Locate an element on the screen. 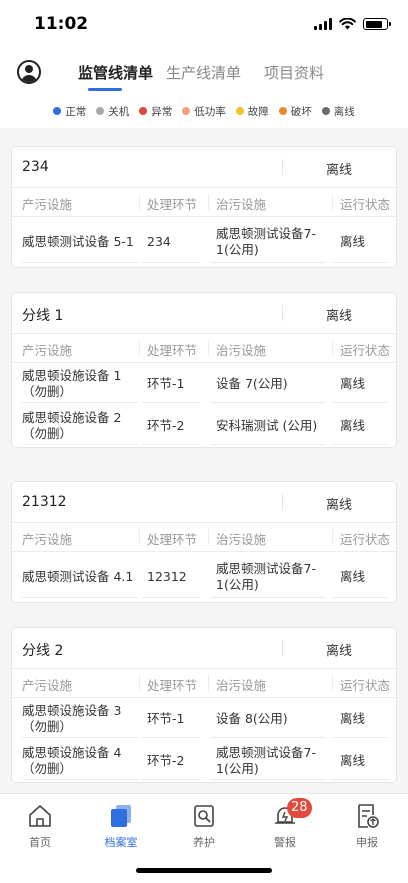  card-title: 234 is located at coordinates (35, 167).